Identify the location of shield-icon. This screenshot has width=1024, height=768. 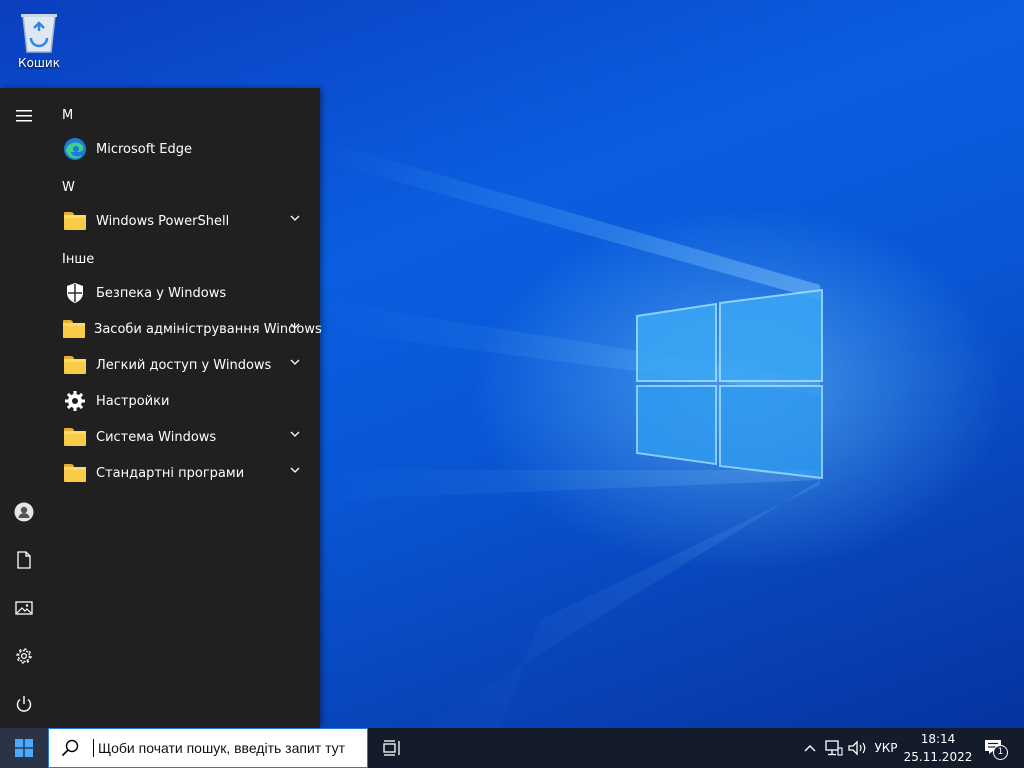
(75, 293).